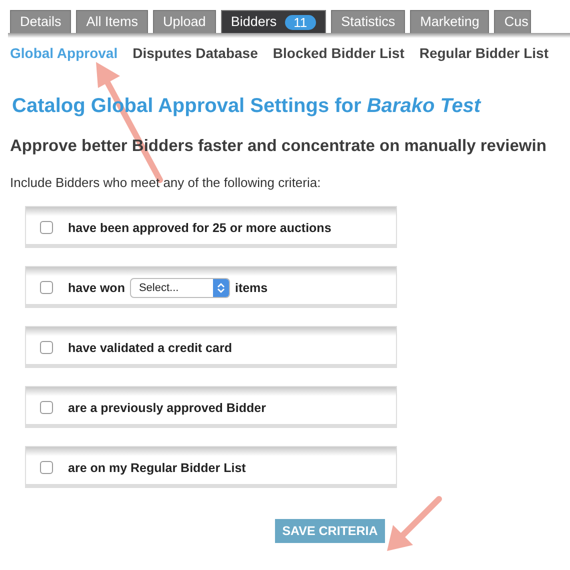  Describe the element at coordinates (41, 21) in the screenshot. I see `tab: Details` at that location.